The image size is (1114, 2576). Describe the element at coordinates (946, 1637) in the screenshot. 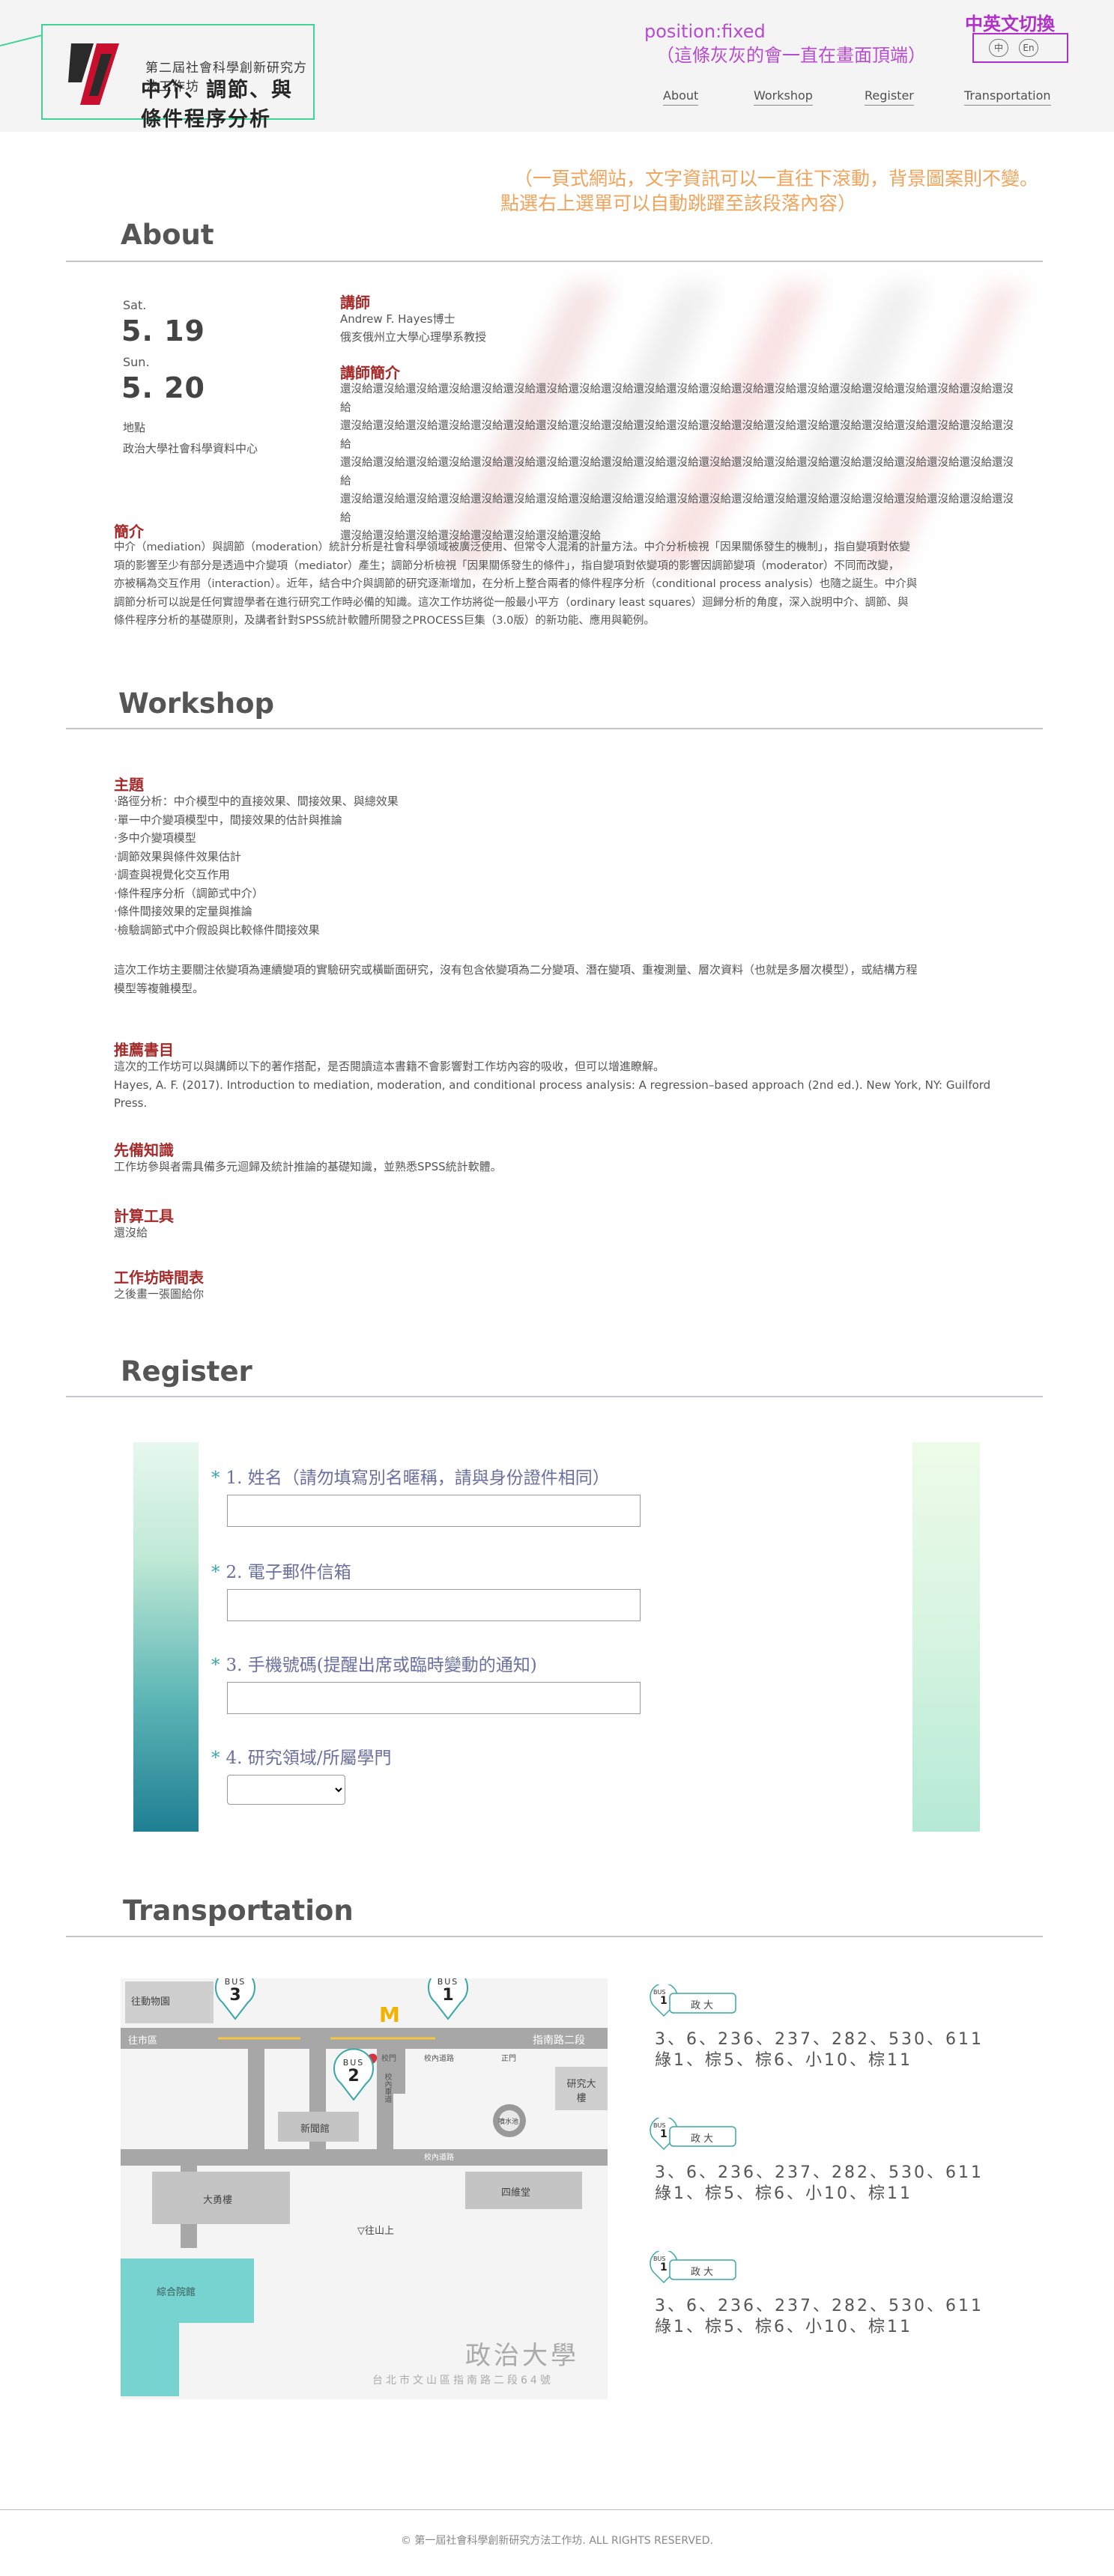

I see `register-right-gradient` at that location.